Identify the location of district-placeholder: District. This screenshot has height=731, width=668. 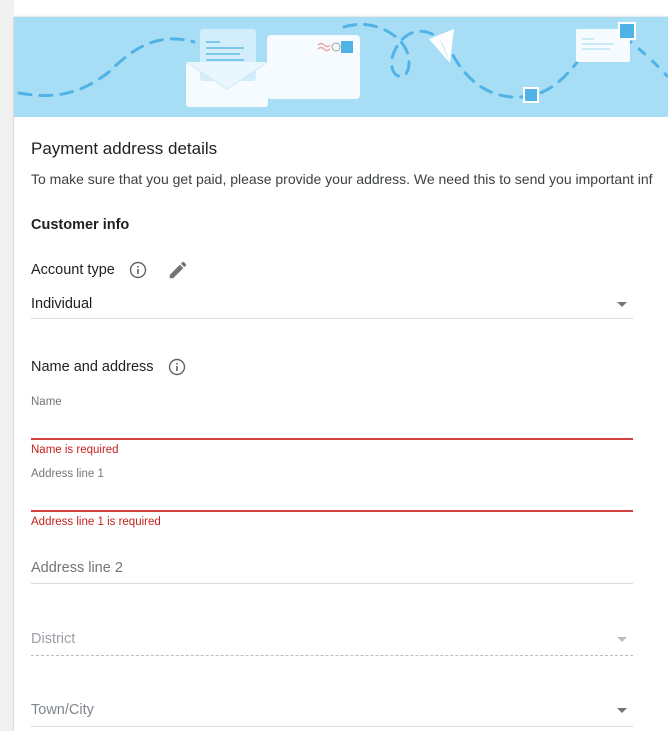
(53, 639).